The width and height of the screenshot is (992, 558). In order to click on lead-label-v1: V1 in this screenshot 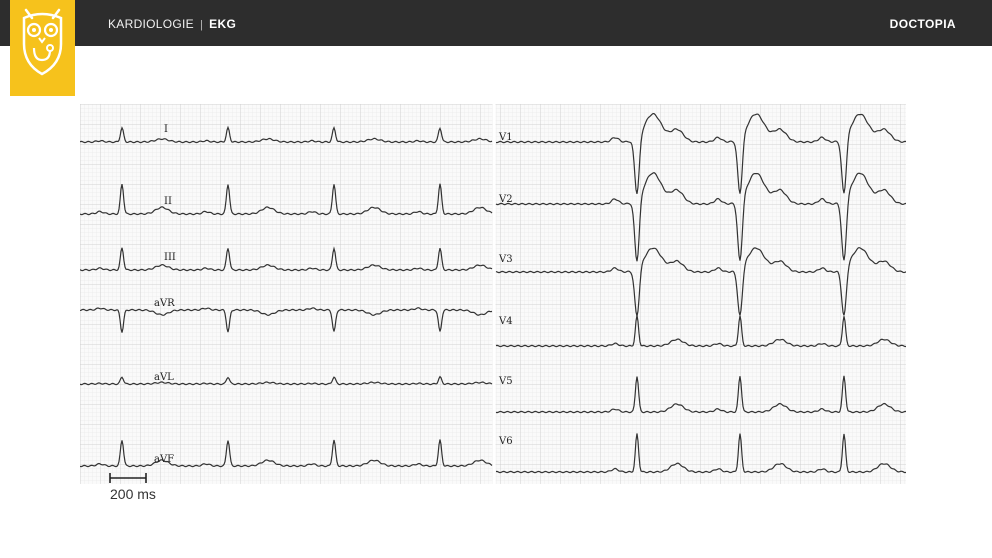, I will do `click(505, 137)`.